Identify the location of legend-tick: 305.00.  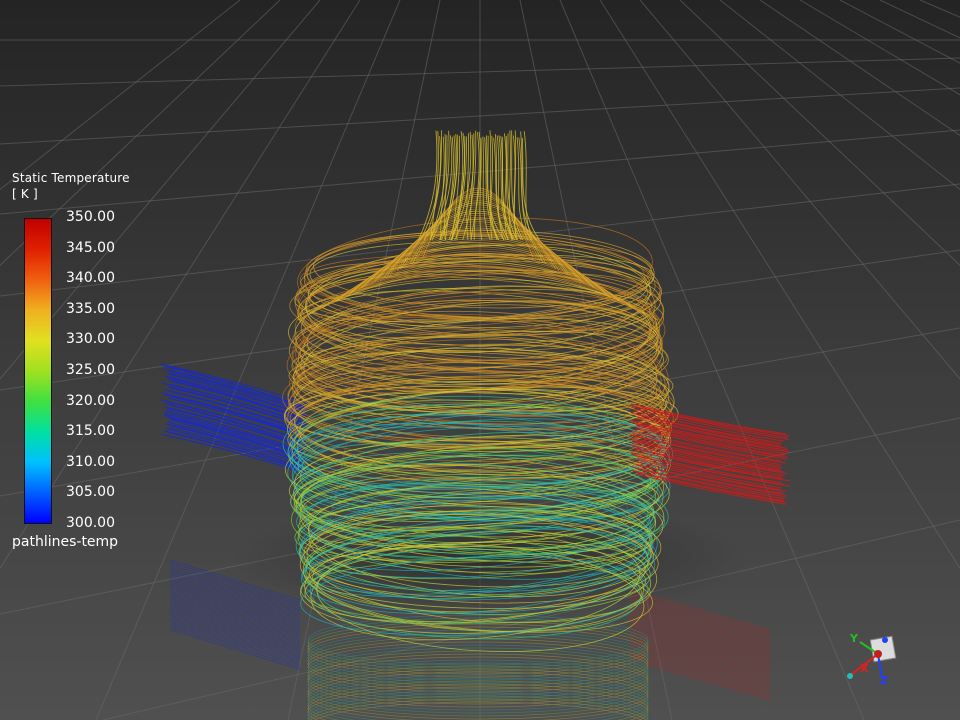
(90, 492).